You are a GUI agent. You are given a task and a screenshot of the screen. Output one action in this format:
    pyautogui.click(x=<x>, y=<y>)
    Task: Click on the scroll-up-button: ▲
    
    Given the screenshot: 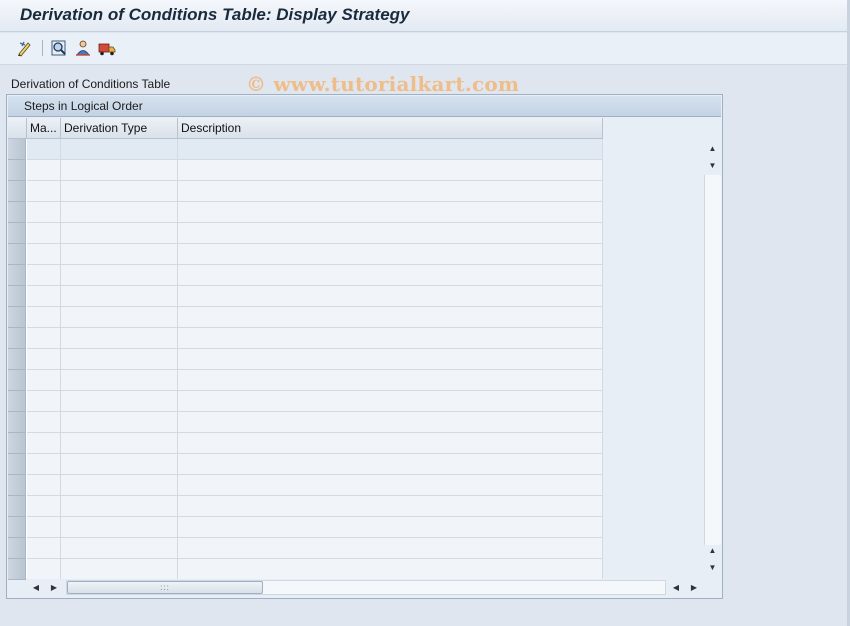 What is the action you would take?
    pyautogui.click(x=712, y=148)
    